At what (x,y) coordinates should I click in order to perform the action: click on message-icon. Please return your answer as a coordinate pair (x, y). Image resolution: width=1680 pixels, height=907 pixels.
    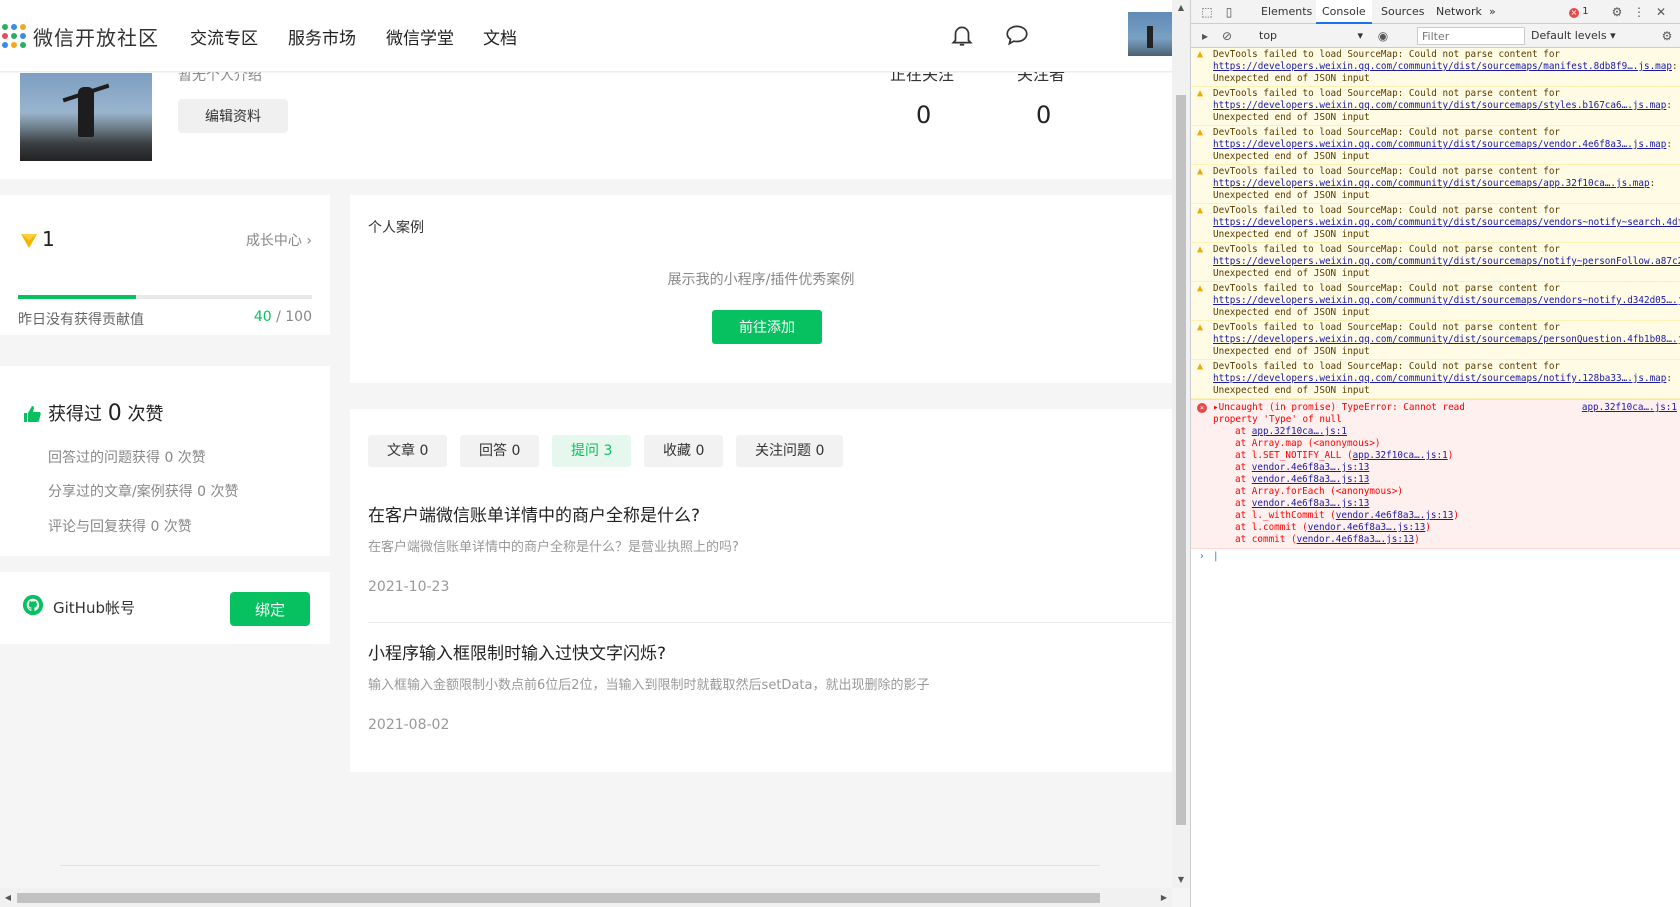
    Looking at the image, I should click on (1017, 35).